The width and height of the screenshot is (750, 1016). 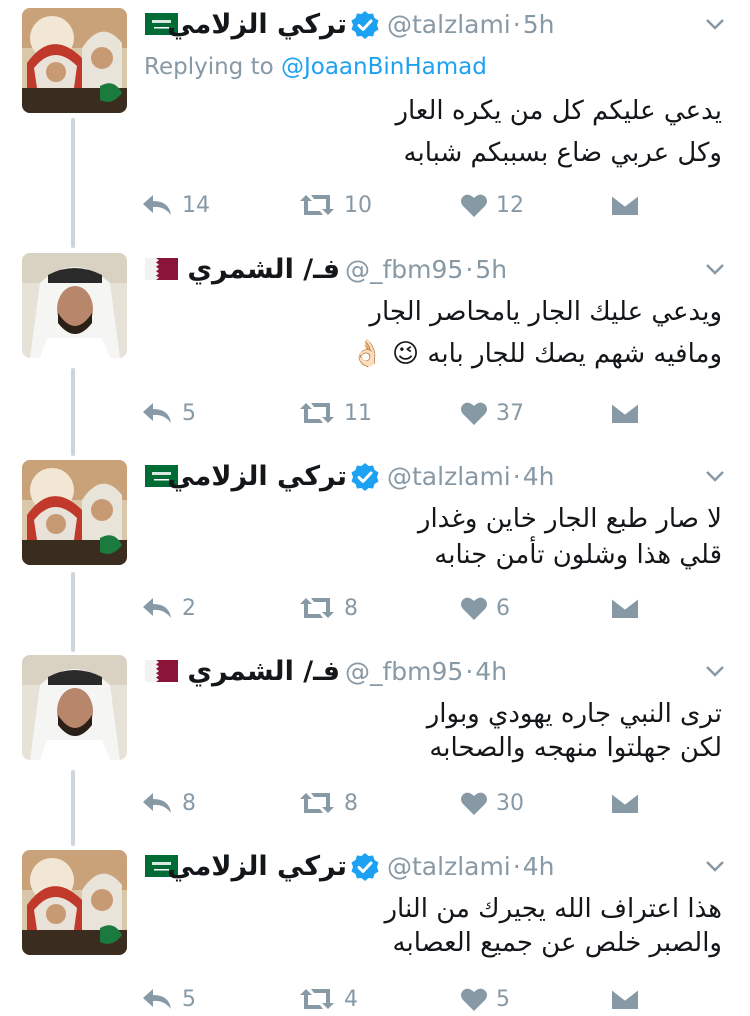 I want to click on tweet-actions: 14 10 12, so click(x=400, y=205).